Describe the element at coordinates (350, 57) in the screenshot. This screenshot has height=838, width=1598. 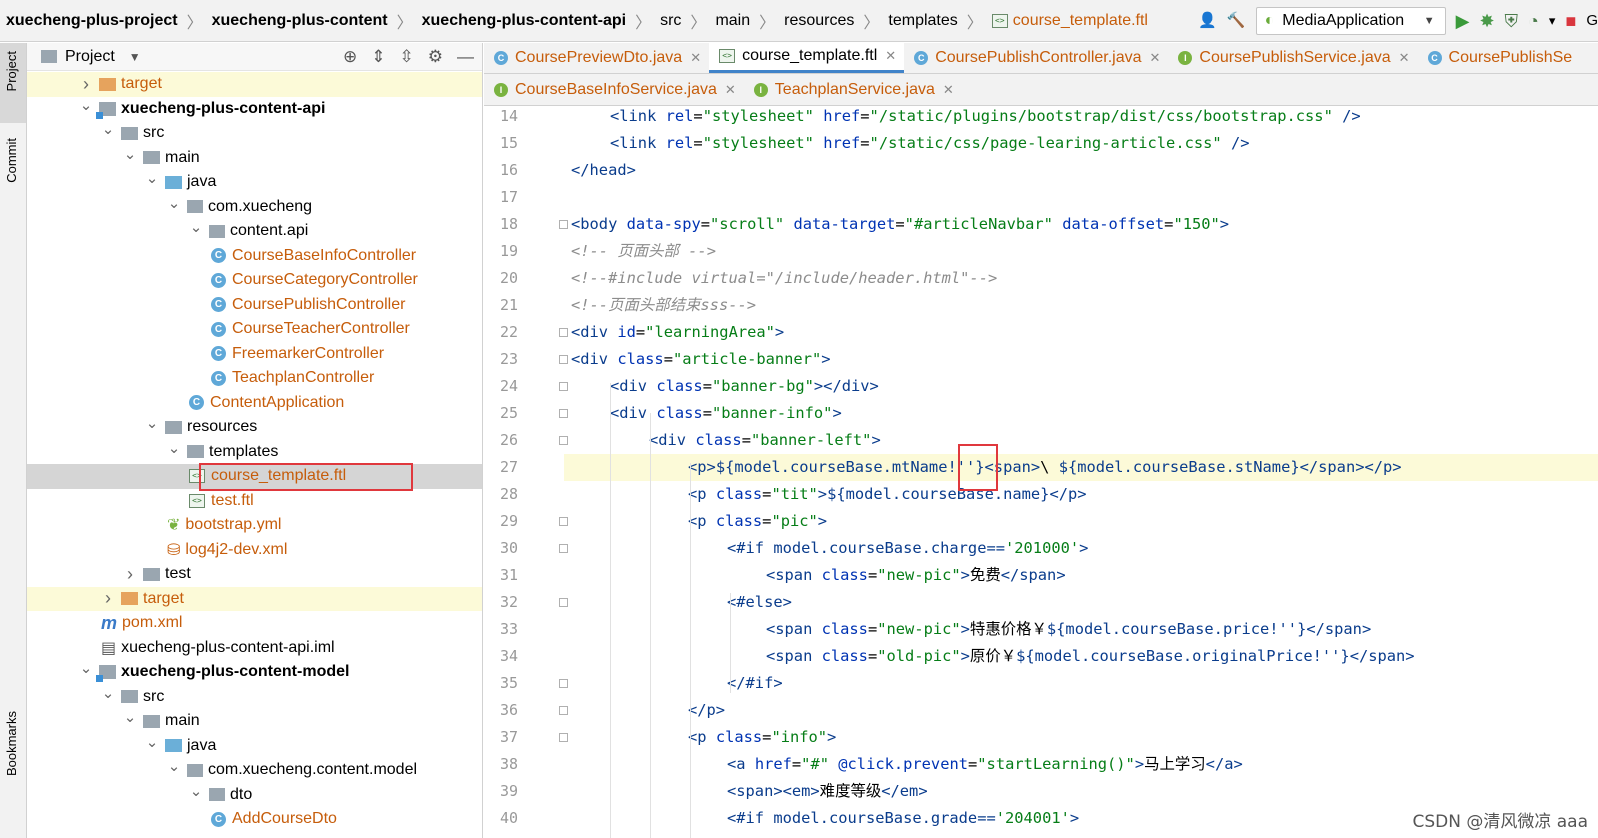
I see `locate-icon: ⊕` at that location.